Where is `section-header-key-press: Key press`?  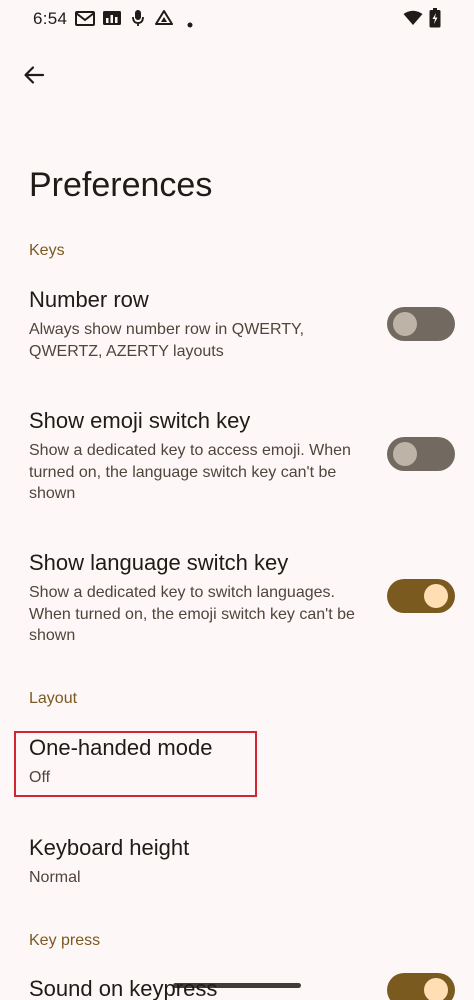 section-header-key-press: Key press is located at coordinates (65, 940).